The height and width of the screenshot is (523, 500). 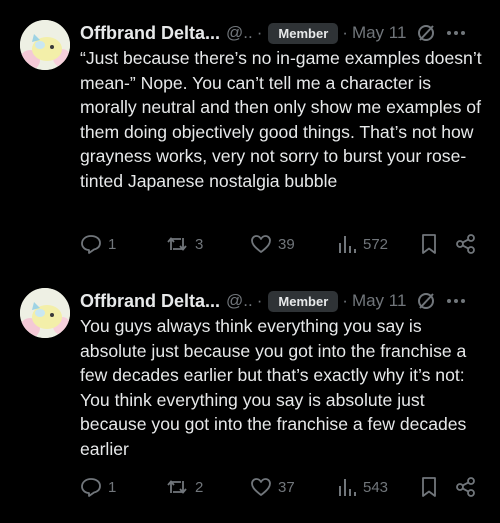 I want to click on views-button: 572, so click(x=362, y=244).